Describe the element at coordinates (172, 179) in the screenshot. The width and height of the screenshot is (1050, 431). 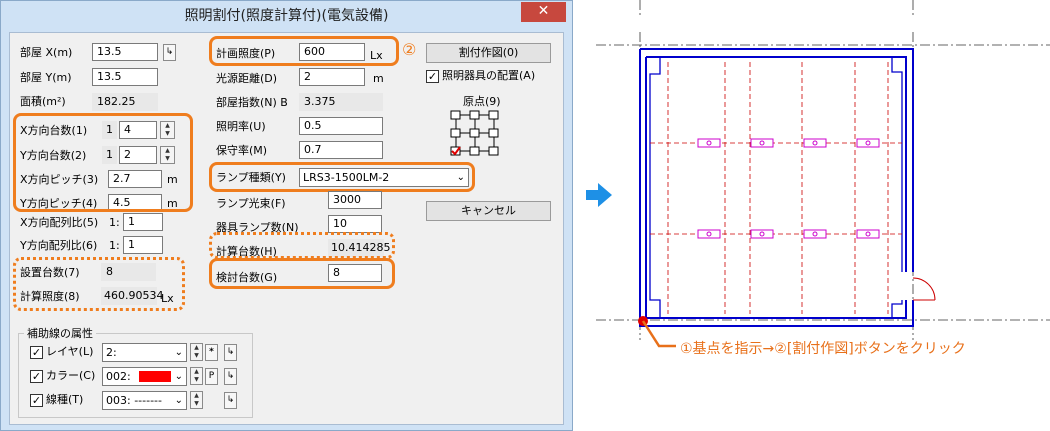
I see `x-pitch-unit: m` at that location.